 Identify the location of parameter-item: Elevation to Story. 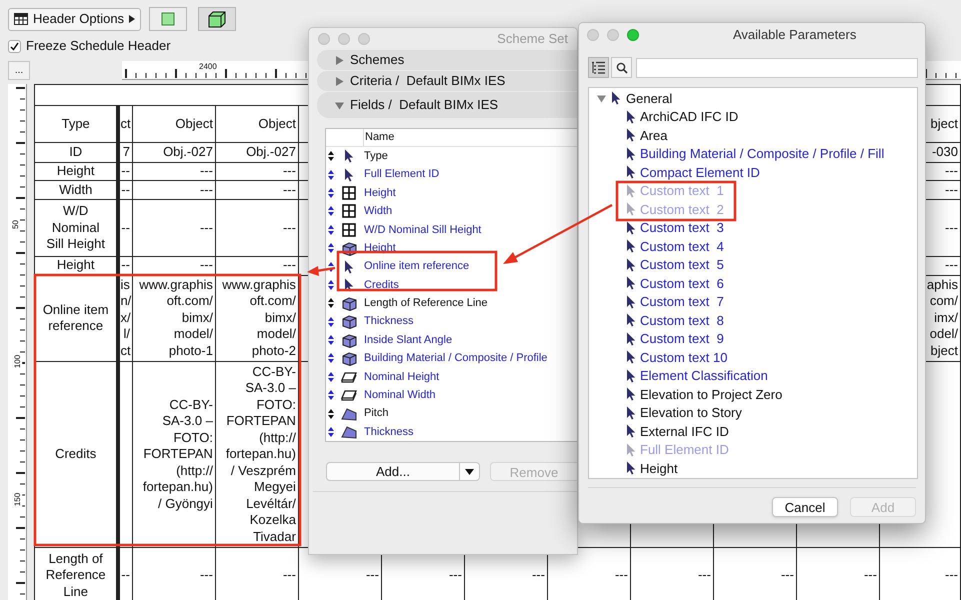
(684, 413).